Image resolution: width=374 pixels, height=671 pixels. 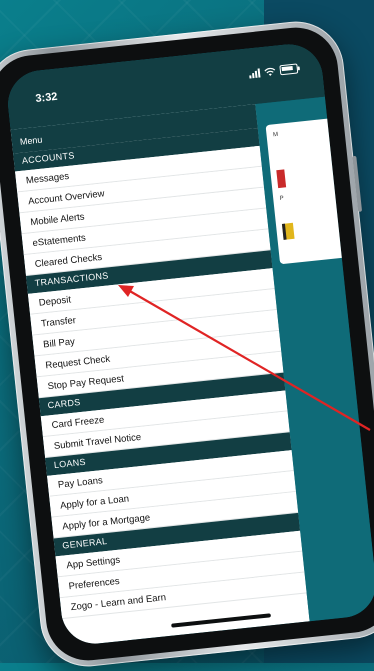 I want to click on status-time: 3:32, so click(x=46, y=98).